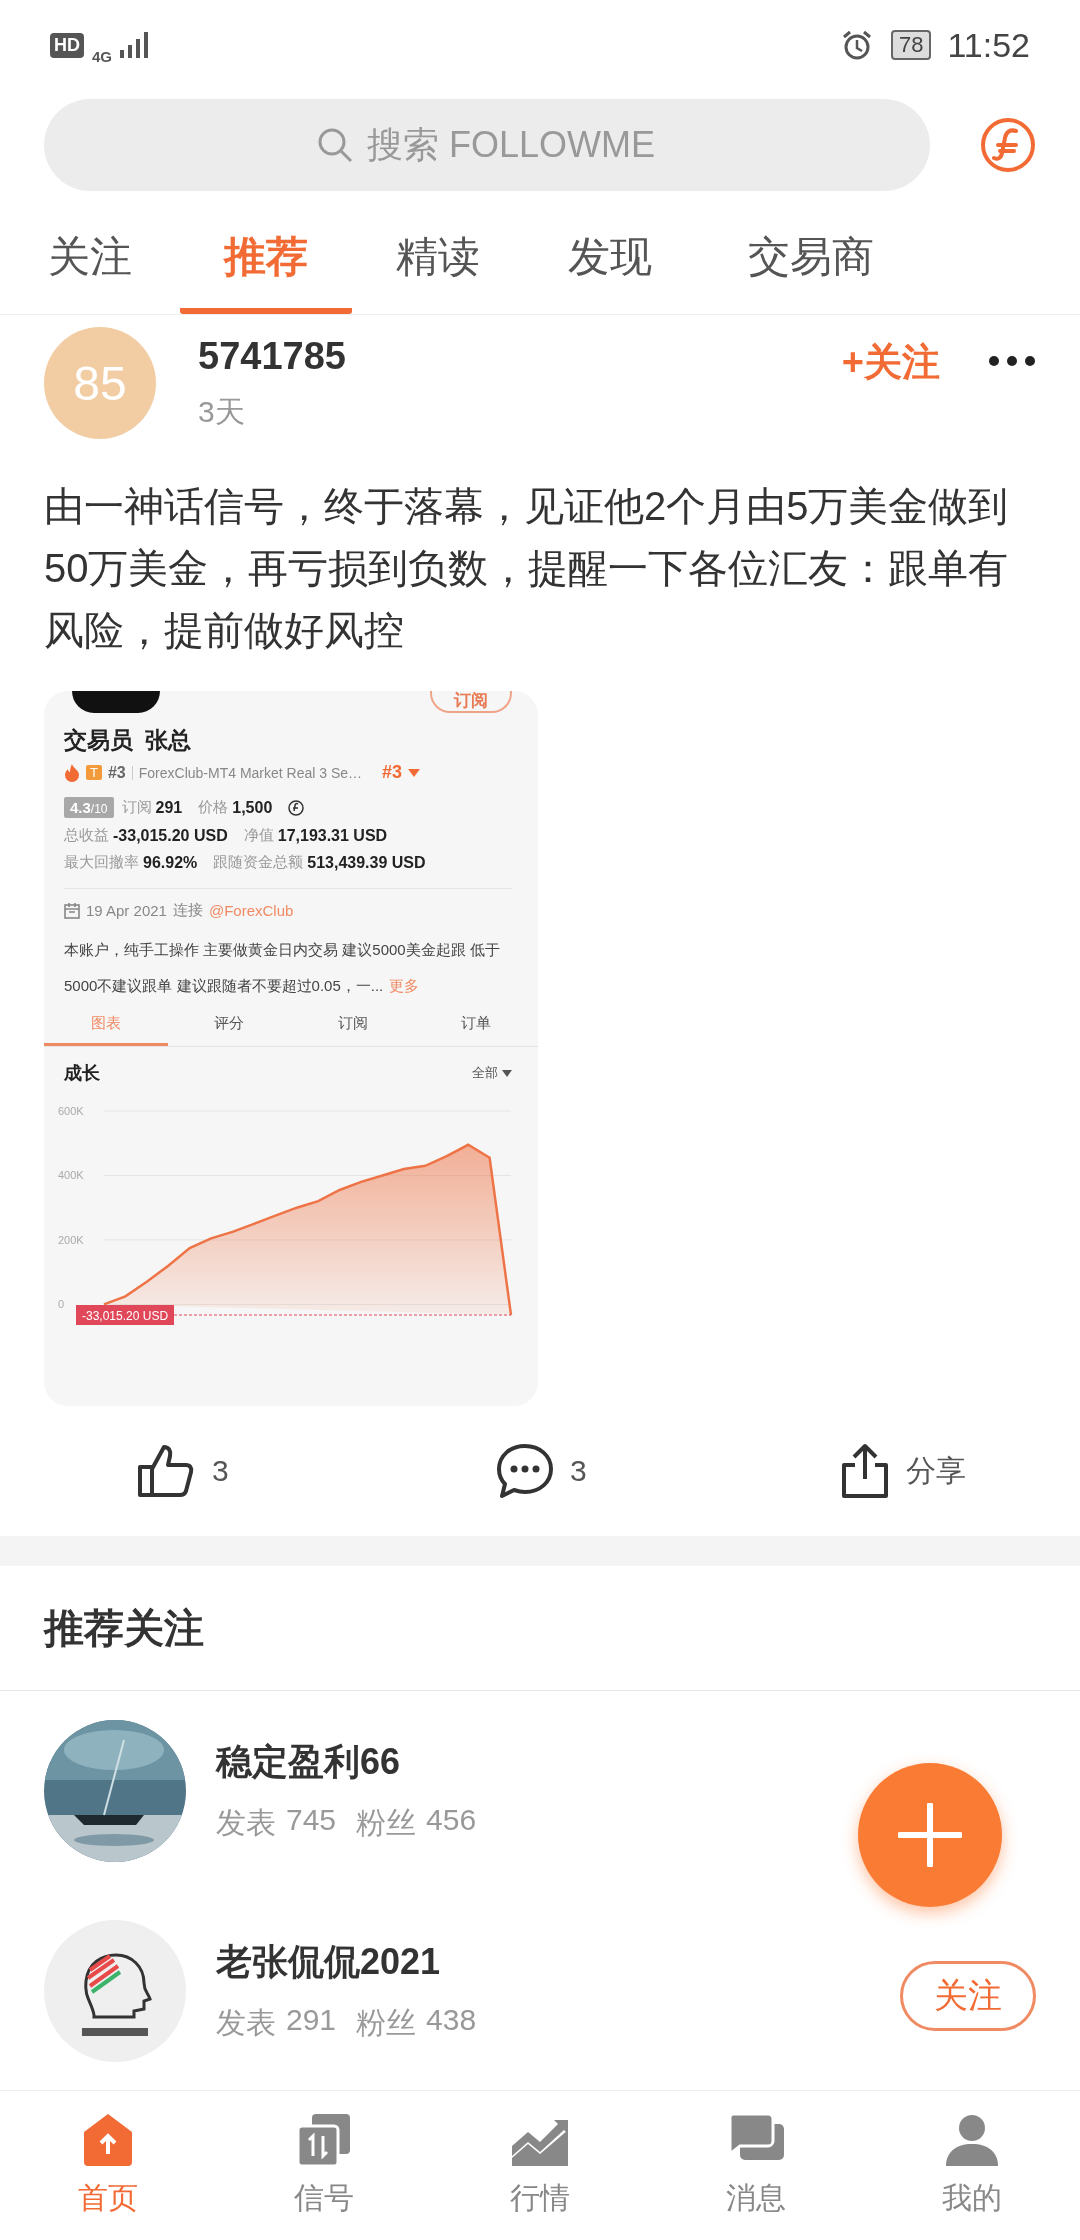  What do you see at coordinates (258, 835) in the screenshot?
I see `stat-label: 净值` at bounding box center [258, 835].